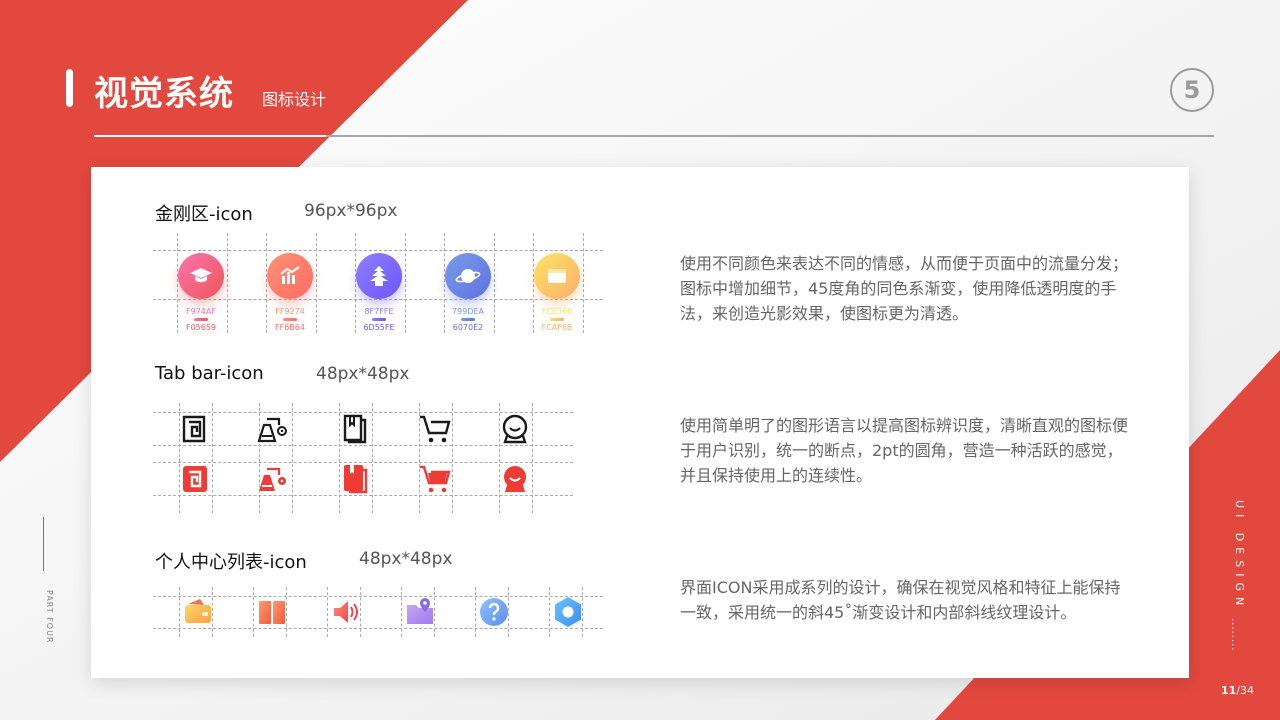  I want to click on flask-icon, so click(273, 429).